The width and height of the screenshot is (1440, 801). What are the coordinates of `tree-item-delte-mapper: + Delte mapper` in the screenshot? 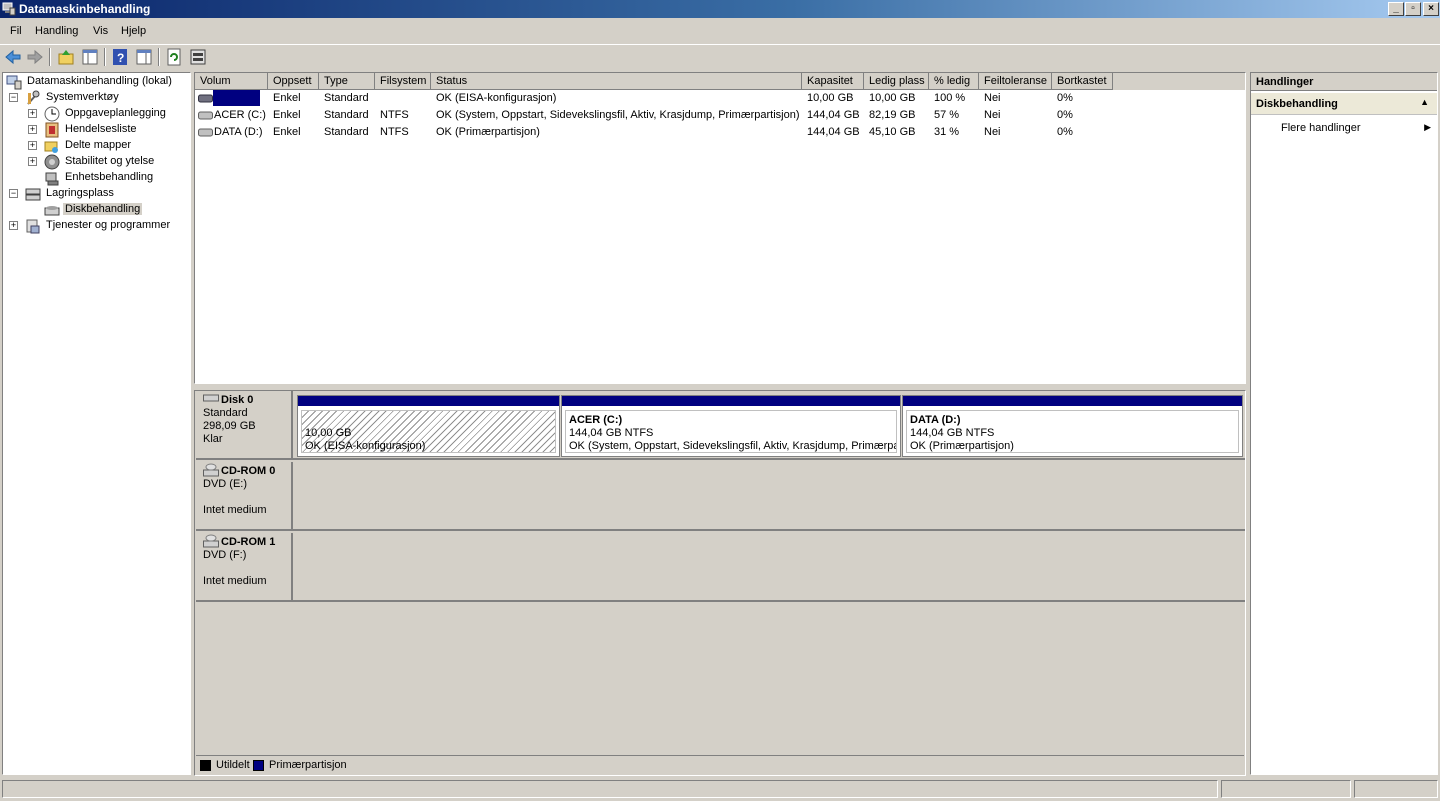 It's located at (110, 146).